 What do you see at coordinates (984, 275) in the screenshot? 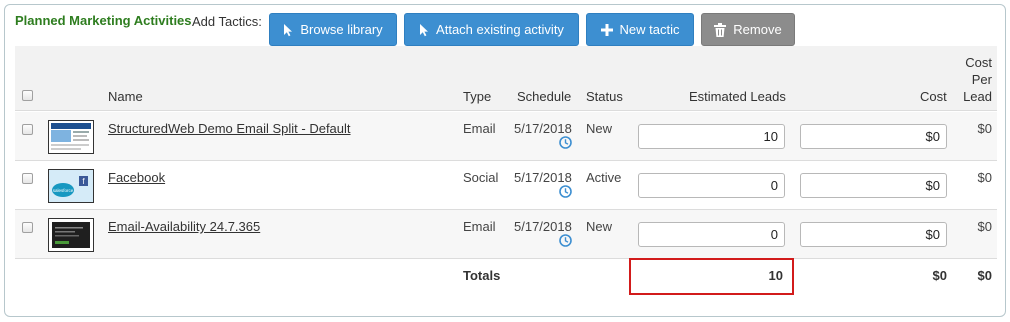
I see `cost-per-lead-total: $0` at bounding box center [984, 275].